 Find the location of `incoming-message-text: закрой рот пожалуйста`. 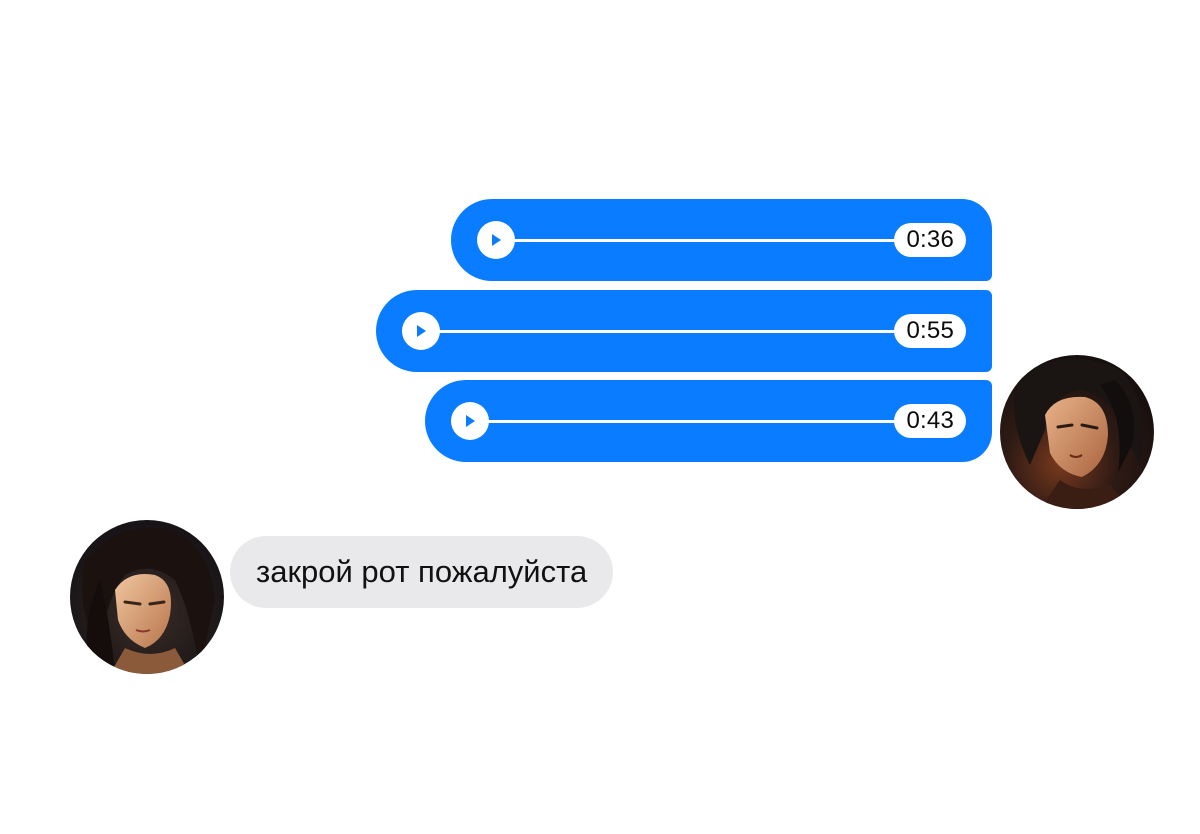

incoming-message-text: закрой рот пожалуйста is located at coordinates (422, 571).